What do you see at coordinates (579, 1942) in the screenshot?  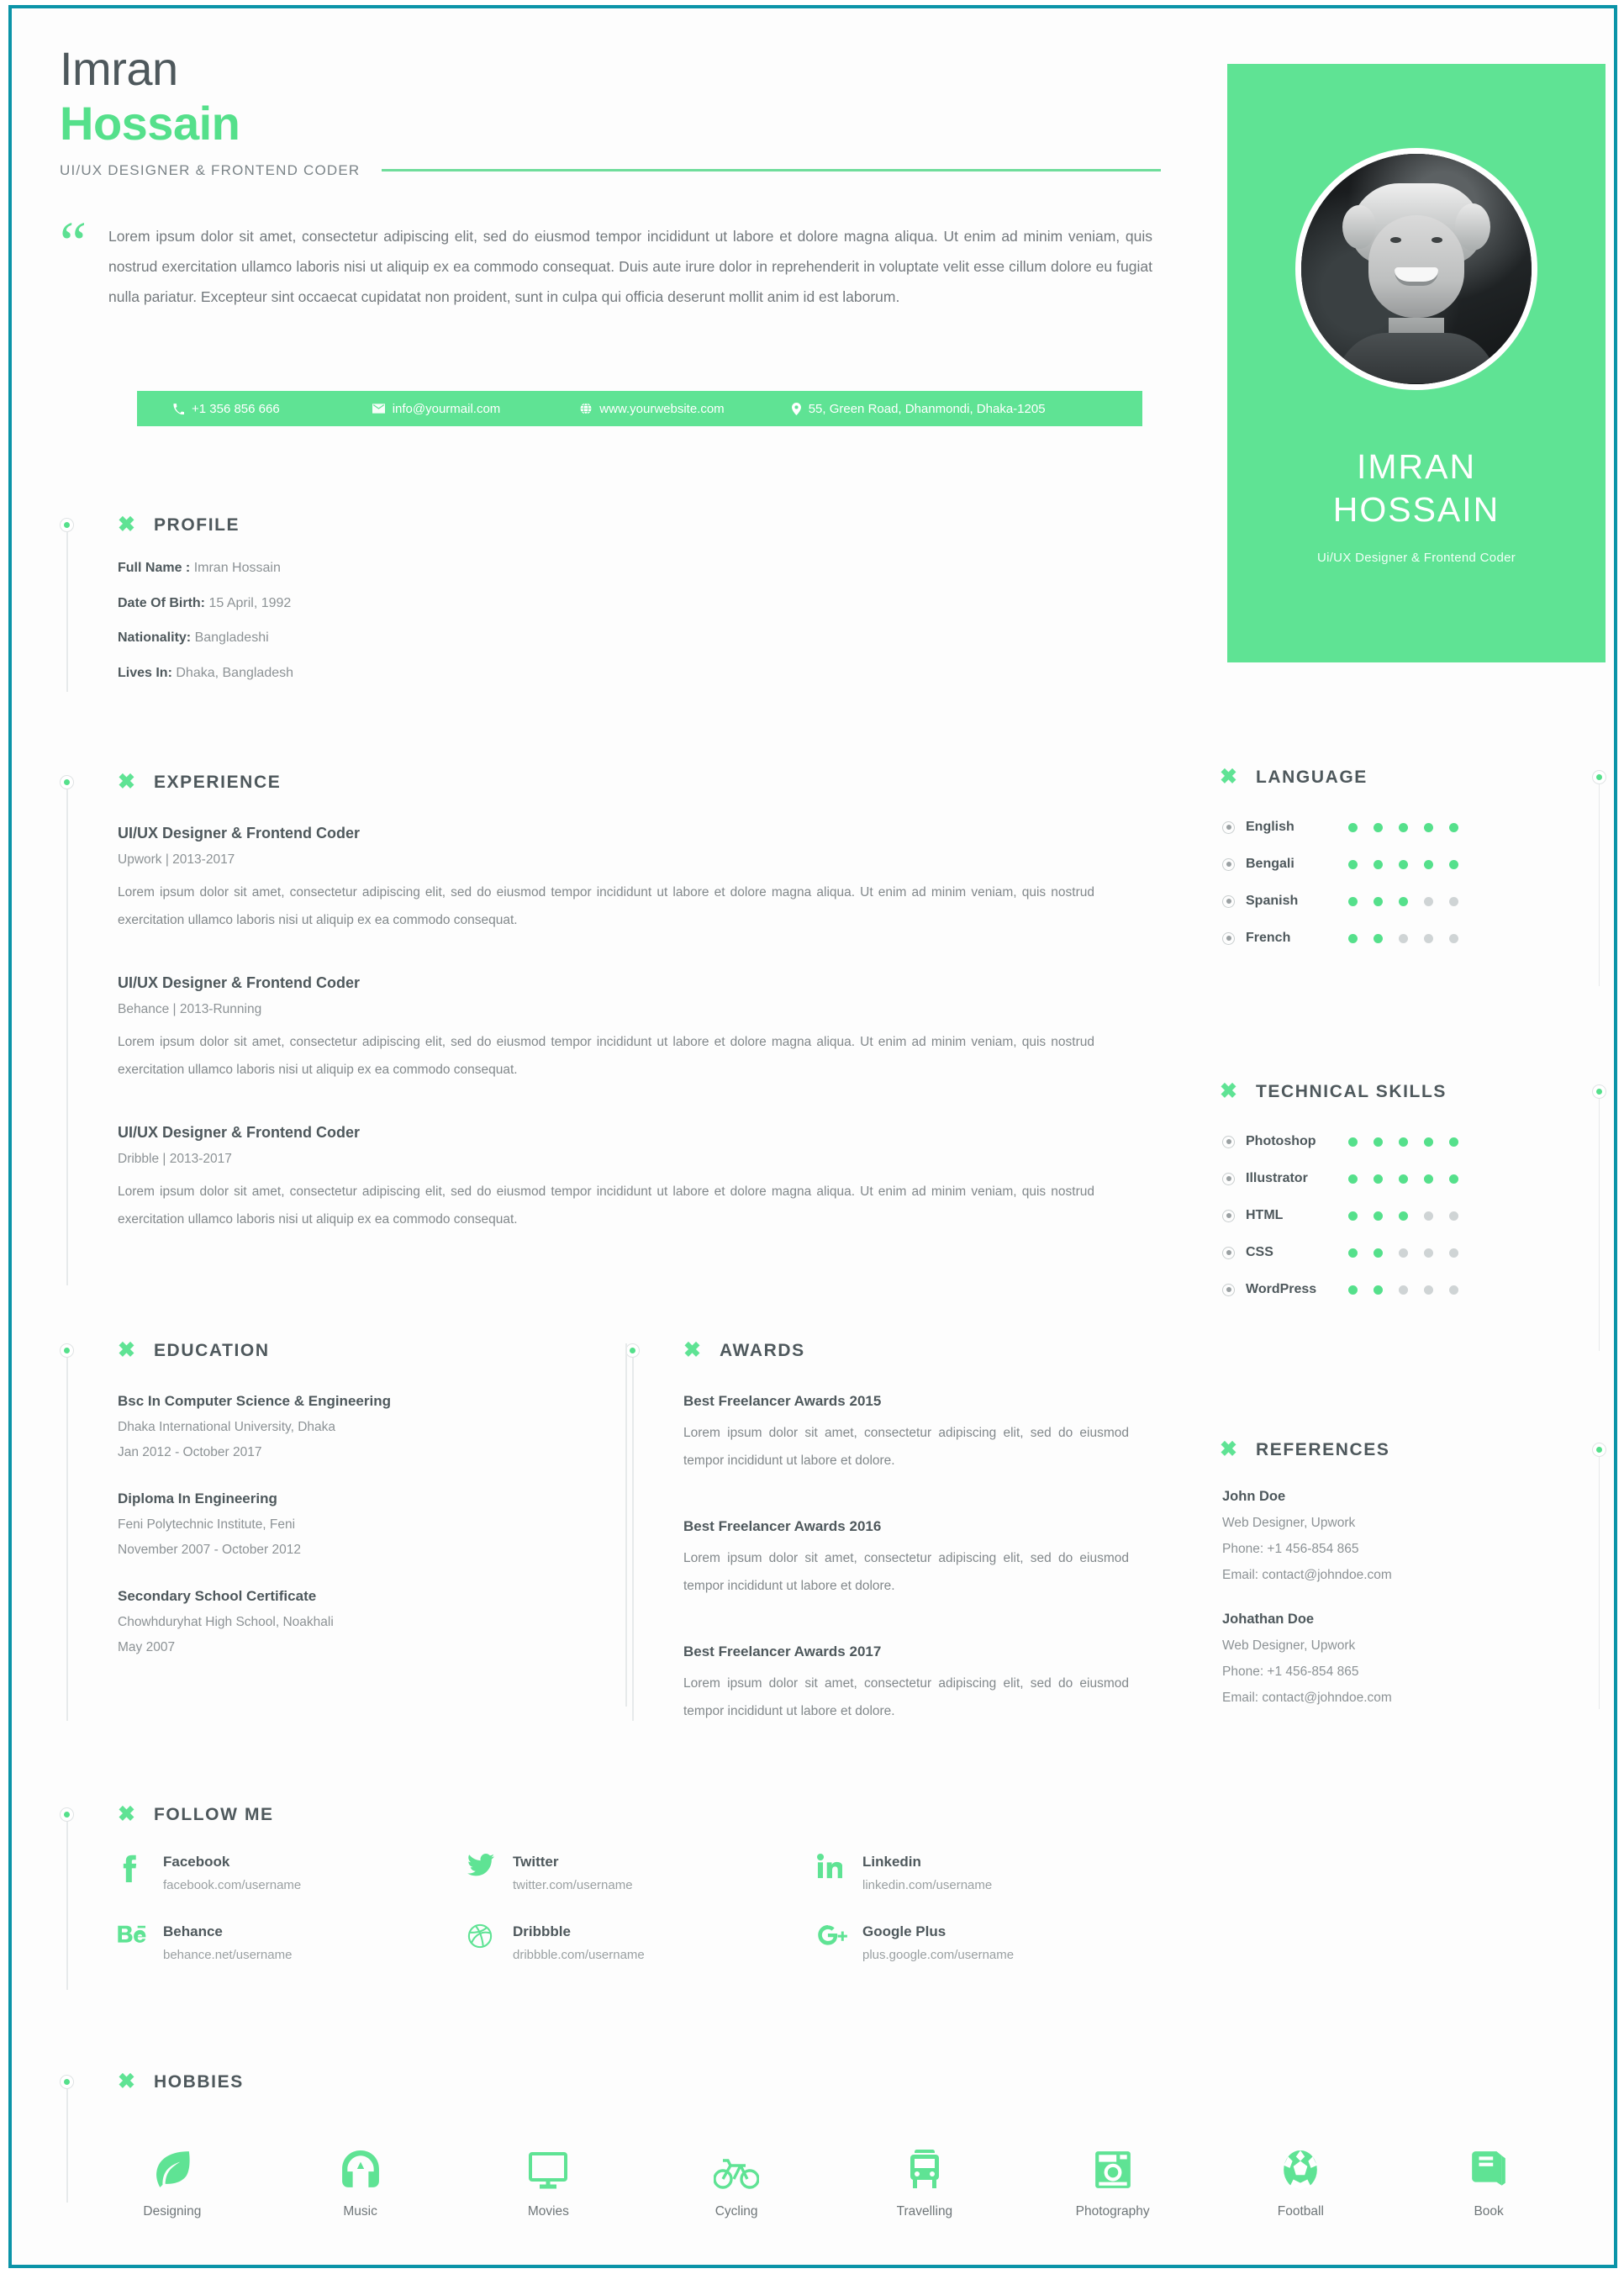 I see `social-text: Dribbble dribbble.com/username` at bounding box center [579, 1942].